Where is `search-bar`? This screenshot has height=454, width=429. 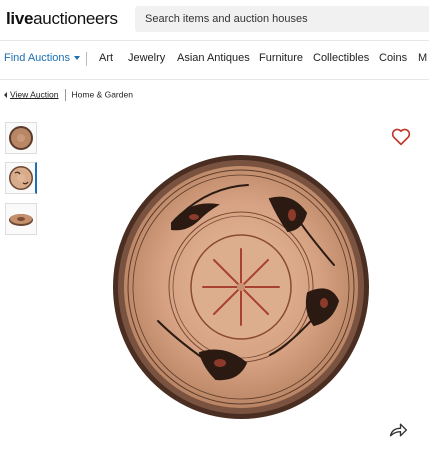
search-bar is located at coordinates (282, 19).